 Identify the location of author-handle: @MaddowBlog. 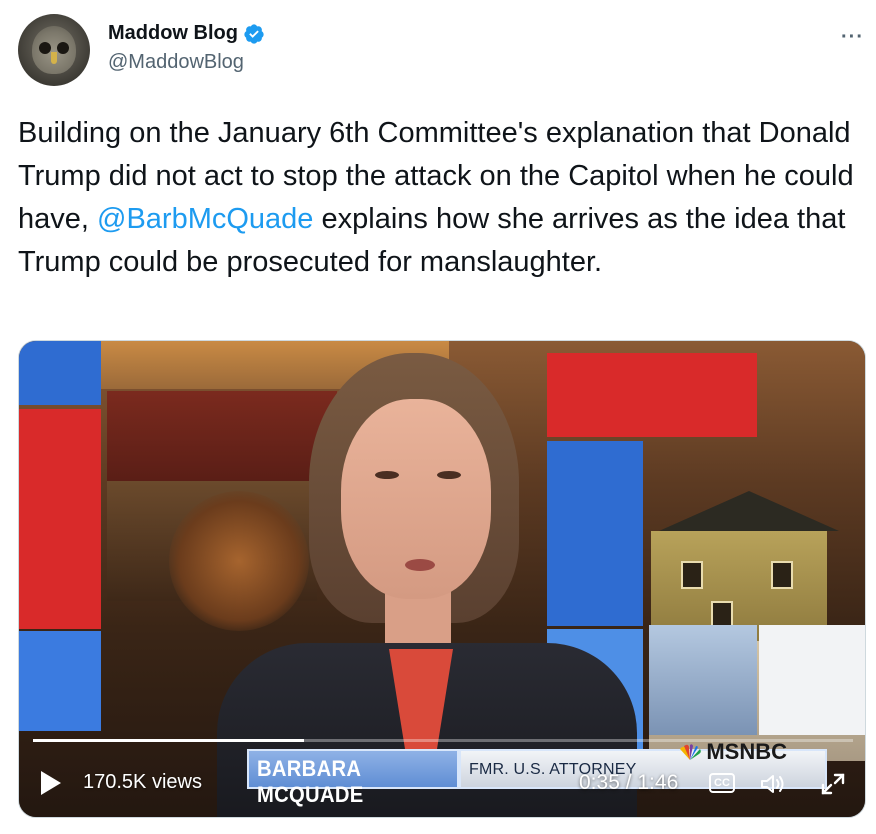
(186, 62).